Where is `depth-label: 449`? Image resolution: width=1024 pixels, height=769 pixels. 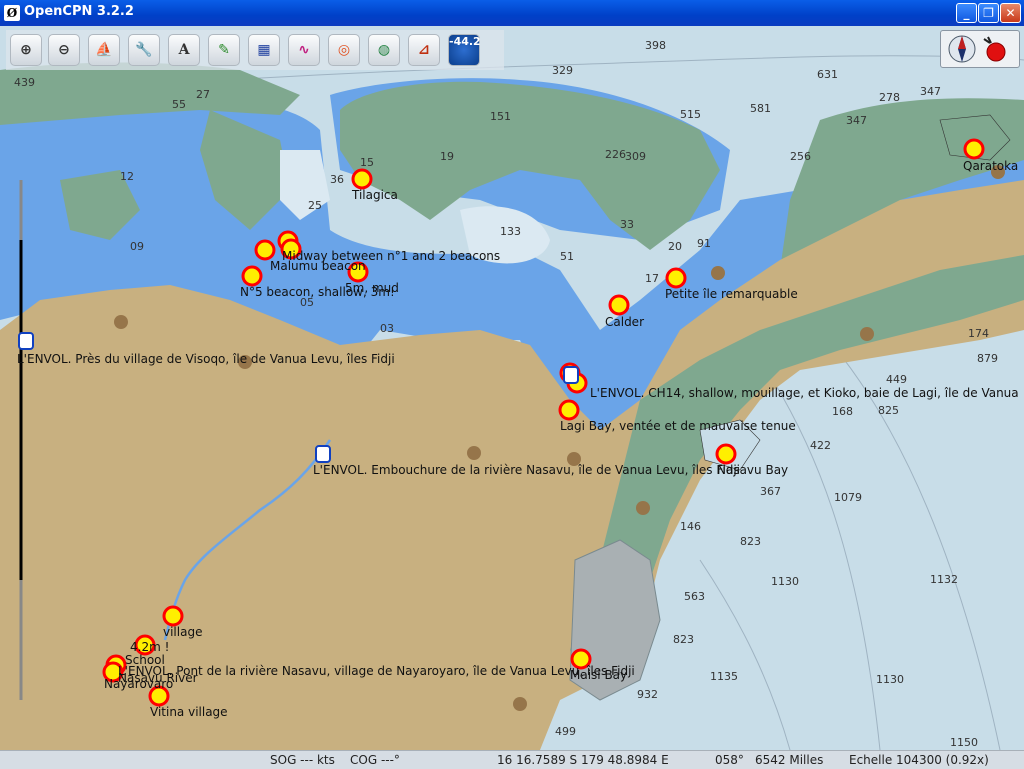 depth-label: 449 is located at coordinates (896, 379).